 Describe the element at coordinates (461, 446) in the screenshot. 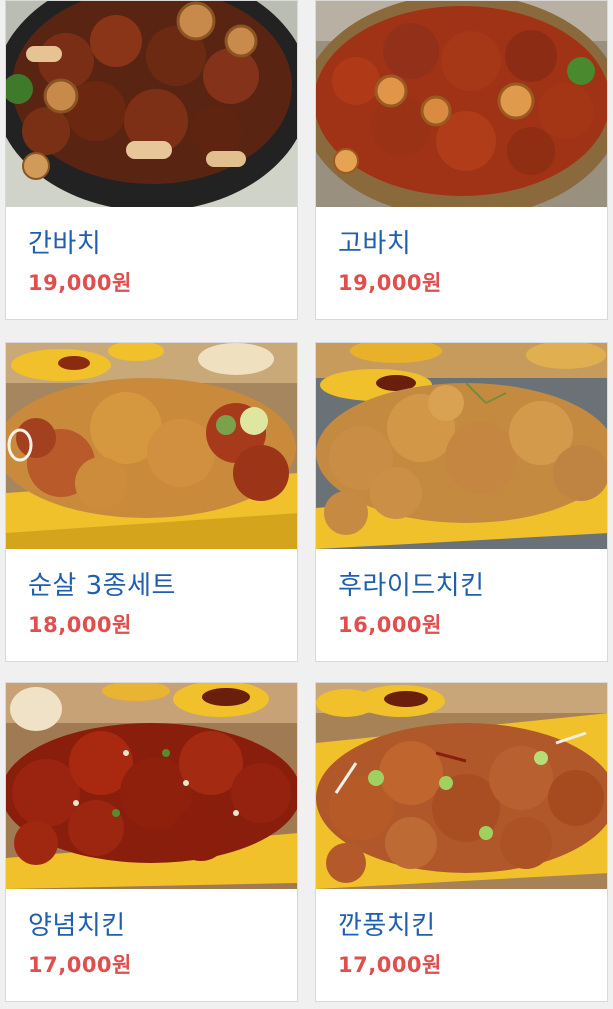

I see `fried-chicken-photo` at that location.